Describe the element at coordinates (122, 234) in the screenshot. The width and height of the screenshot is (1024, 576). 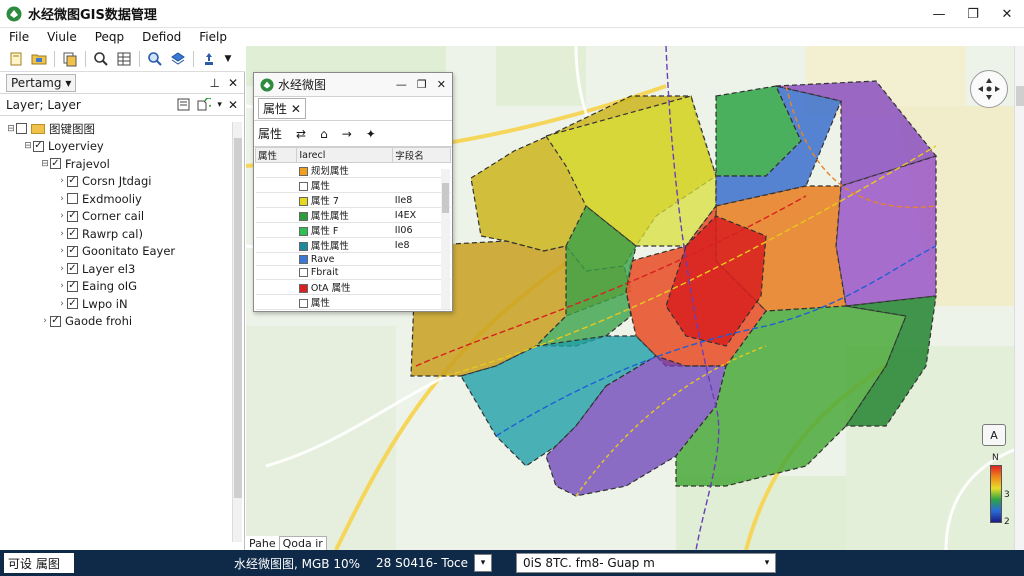
I see `layer-tree-item: › Rawrp cal)` at that location.